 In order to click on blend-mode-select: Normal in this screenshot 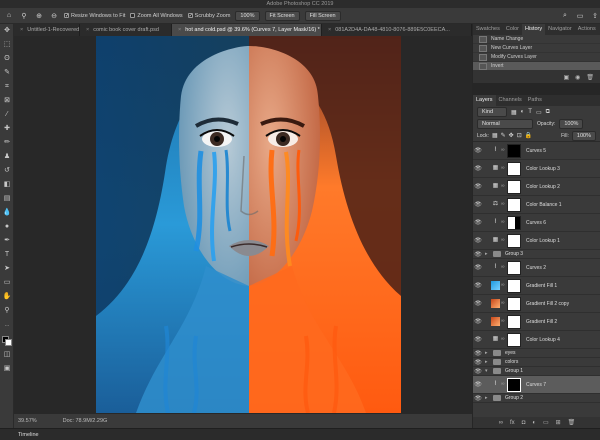, I will do `click(505, 124)`.